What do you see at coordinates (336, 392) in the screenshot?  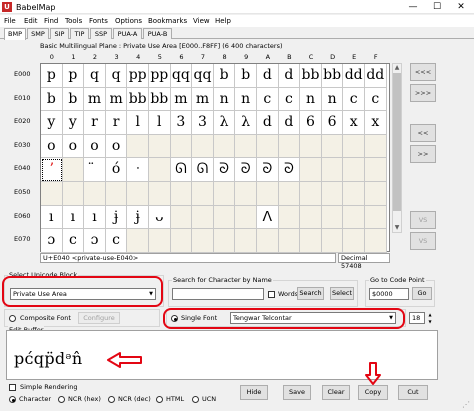 I see `clear-button: Clear` at bounding box center [336, 392].